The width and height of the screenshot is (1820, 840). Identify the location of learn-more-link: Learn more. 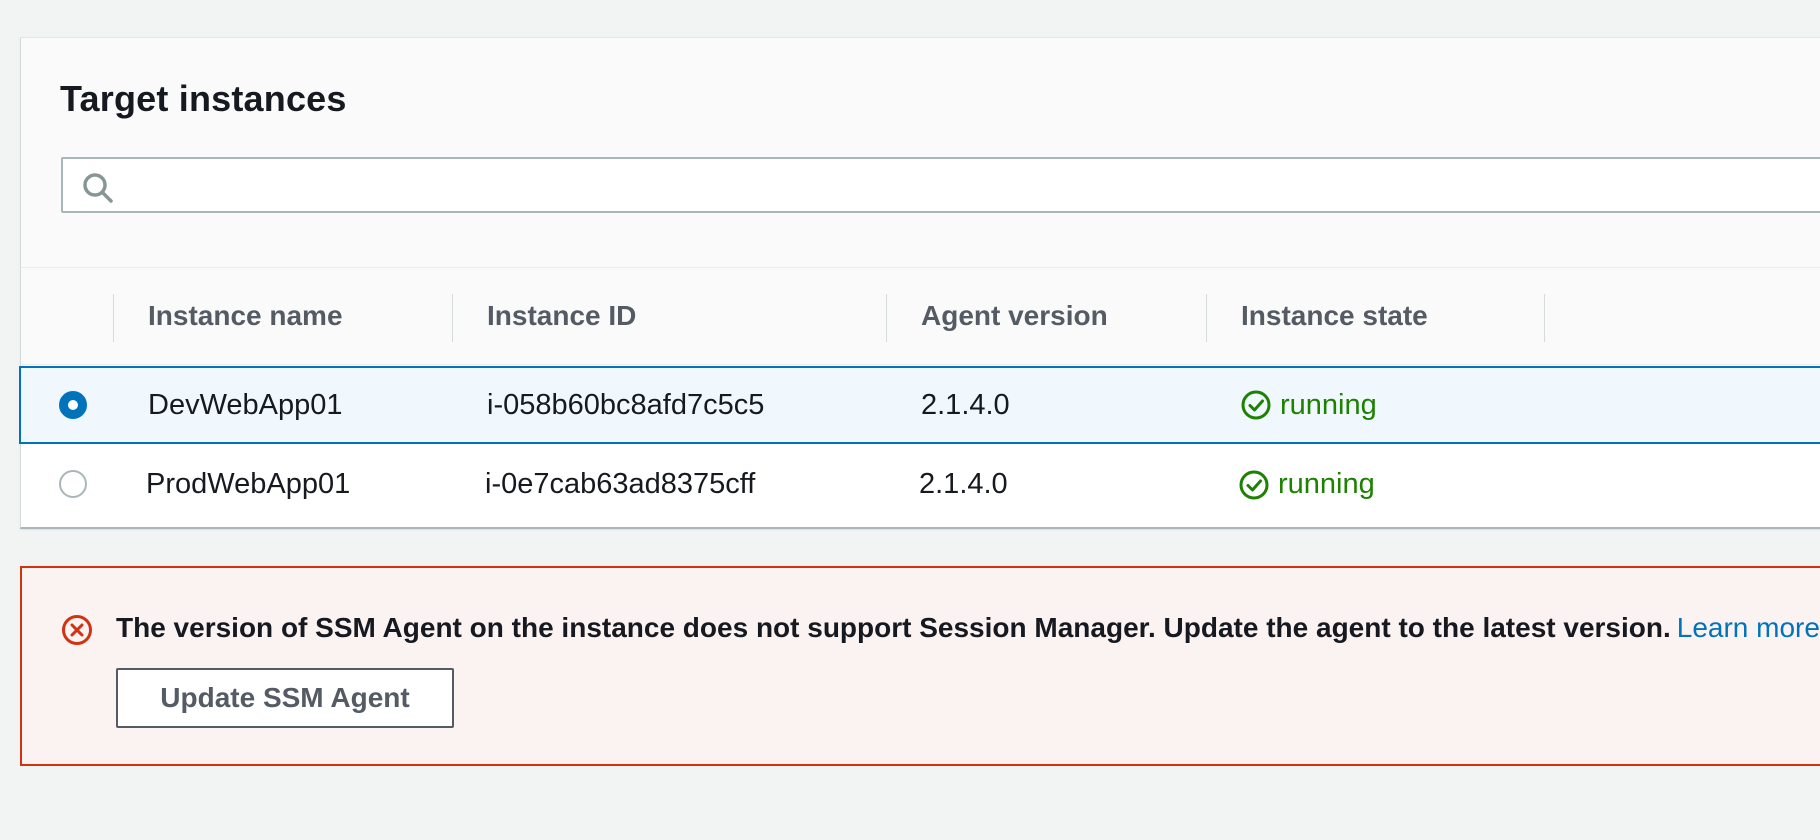
(1748, 627).